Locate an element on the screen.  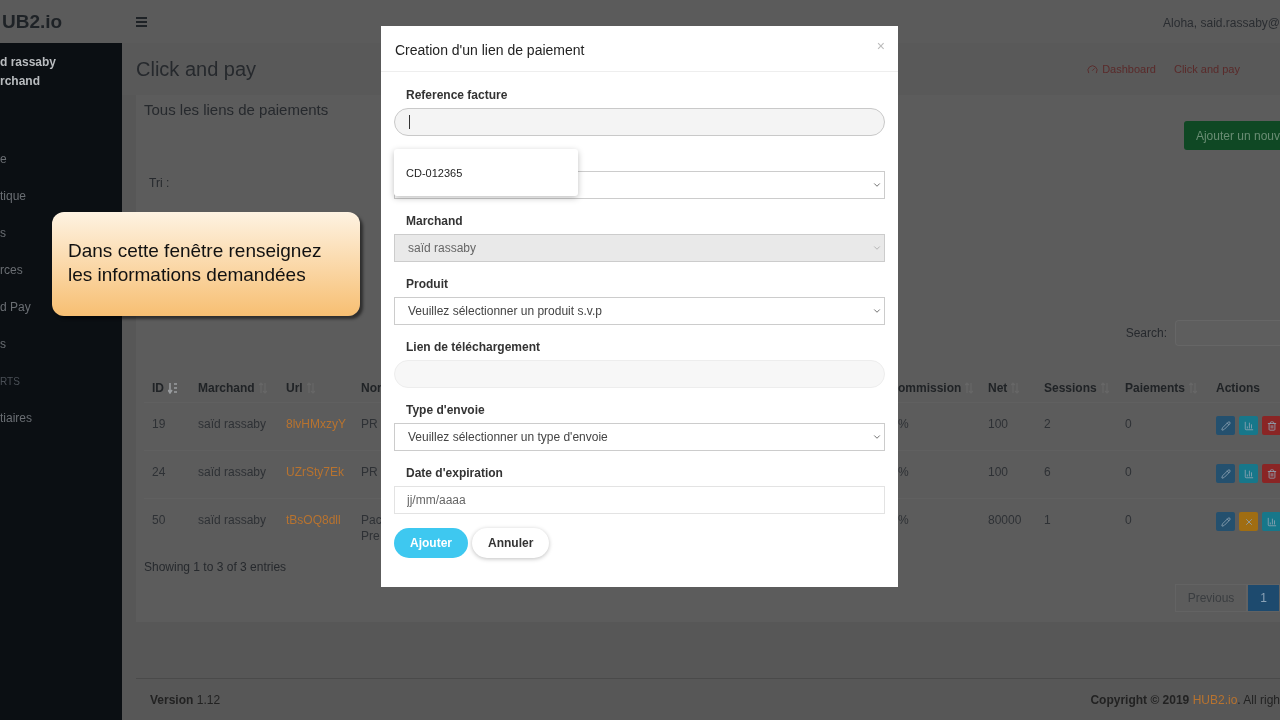
tutorial-tooltip: Dans cette fenêtre renseignez les informations demandées is located at coordinates (206, 264).